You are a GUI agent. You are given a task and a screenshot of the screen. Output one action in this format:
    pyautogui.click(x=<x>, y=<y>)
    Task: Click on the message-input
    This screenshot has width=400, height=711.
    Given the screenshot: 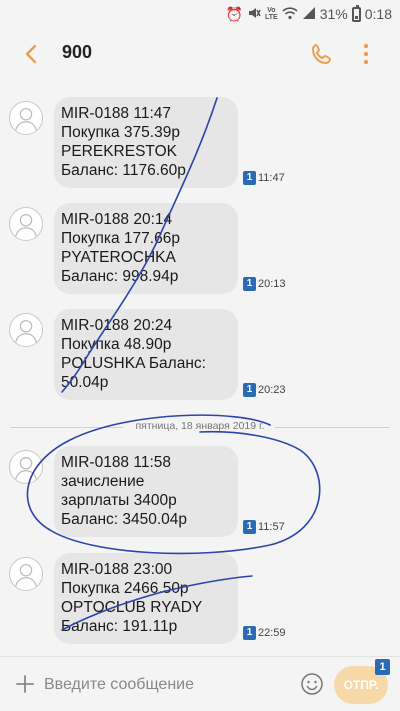 What is the action you would take?
    pyautogui.click(x=169, y=685)
    